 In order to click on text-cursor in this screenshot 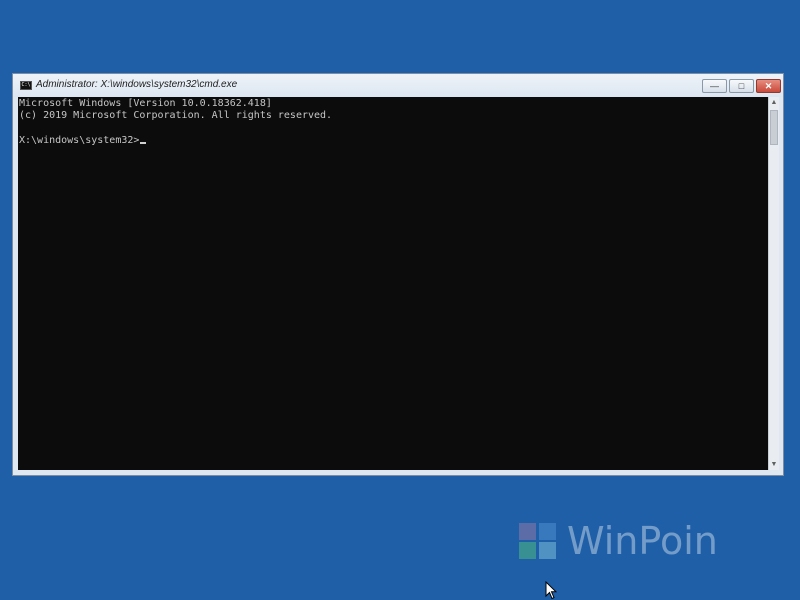, I will do `click(143, 143)`.